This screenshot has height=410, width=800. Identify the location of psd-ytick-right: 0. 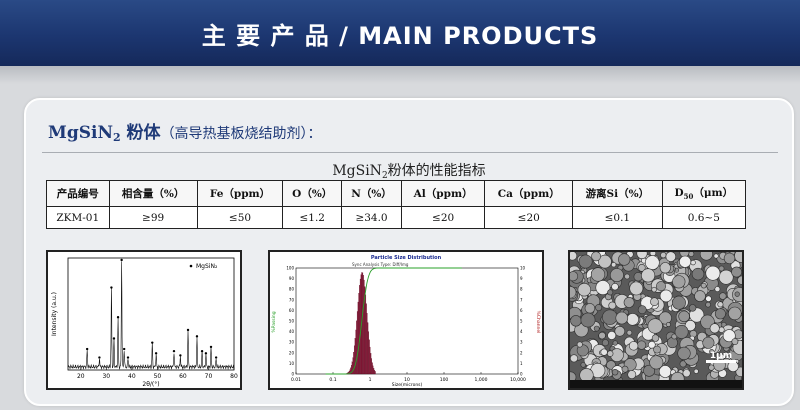
(521, 374).